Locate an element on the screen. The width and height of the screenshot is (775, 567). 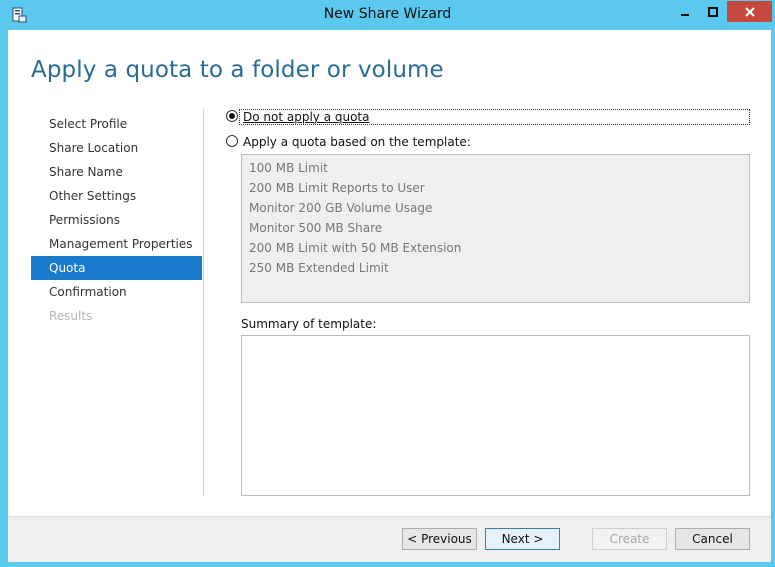
wizard-footer: < Previous Next > Create Cancel is located at coordinates (389, 539).